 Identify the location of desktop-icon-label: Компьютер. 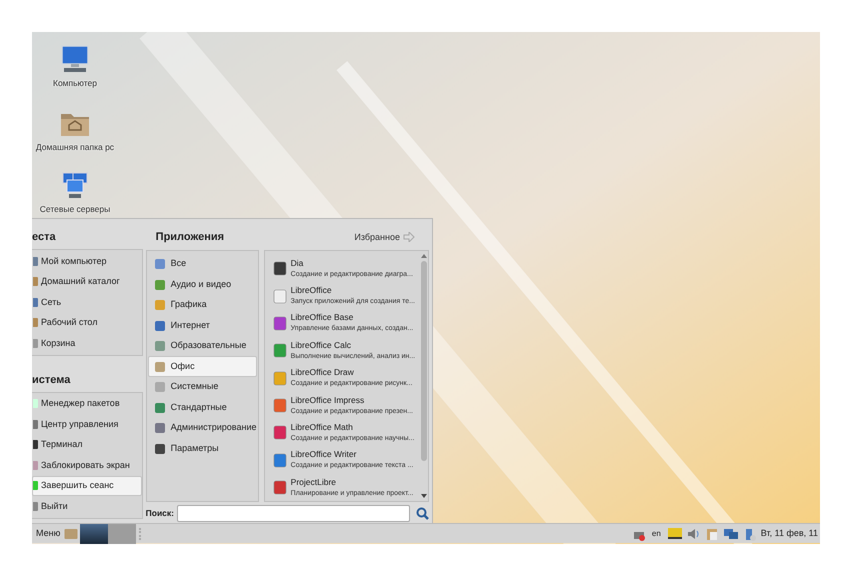
(75, 83).